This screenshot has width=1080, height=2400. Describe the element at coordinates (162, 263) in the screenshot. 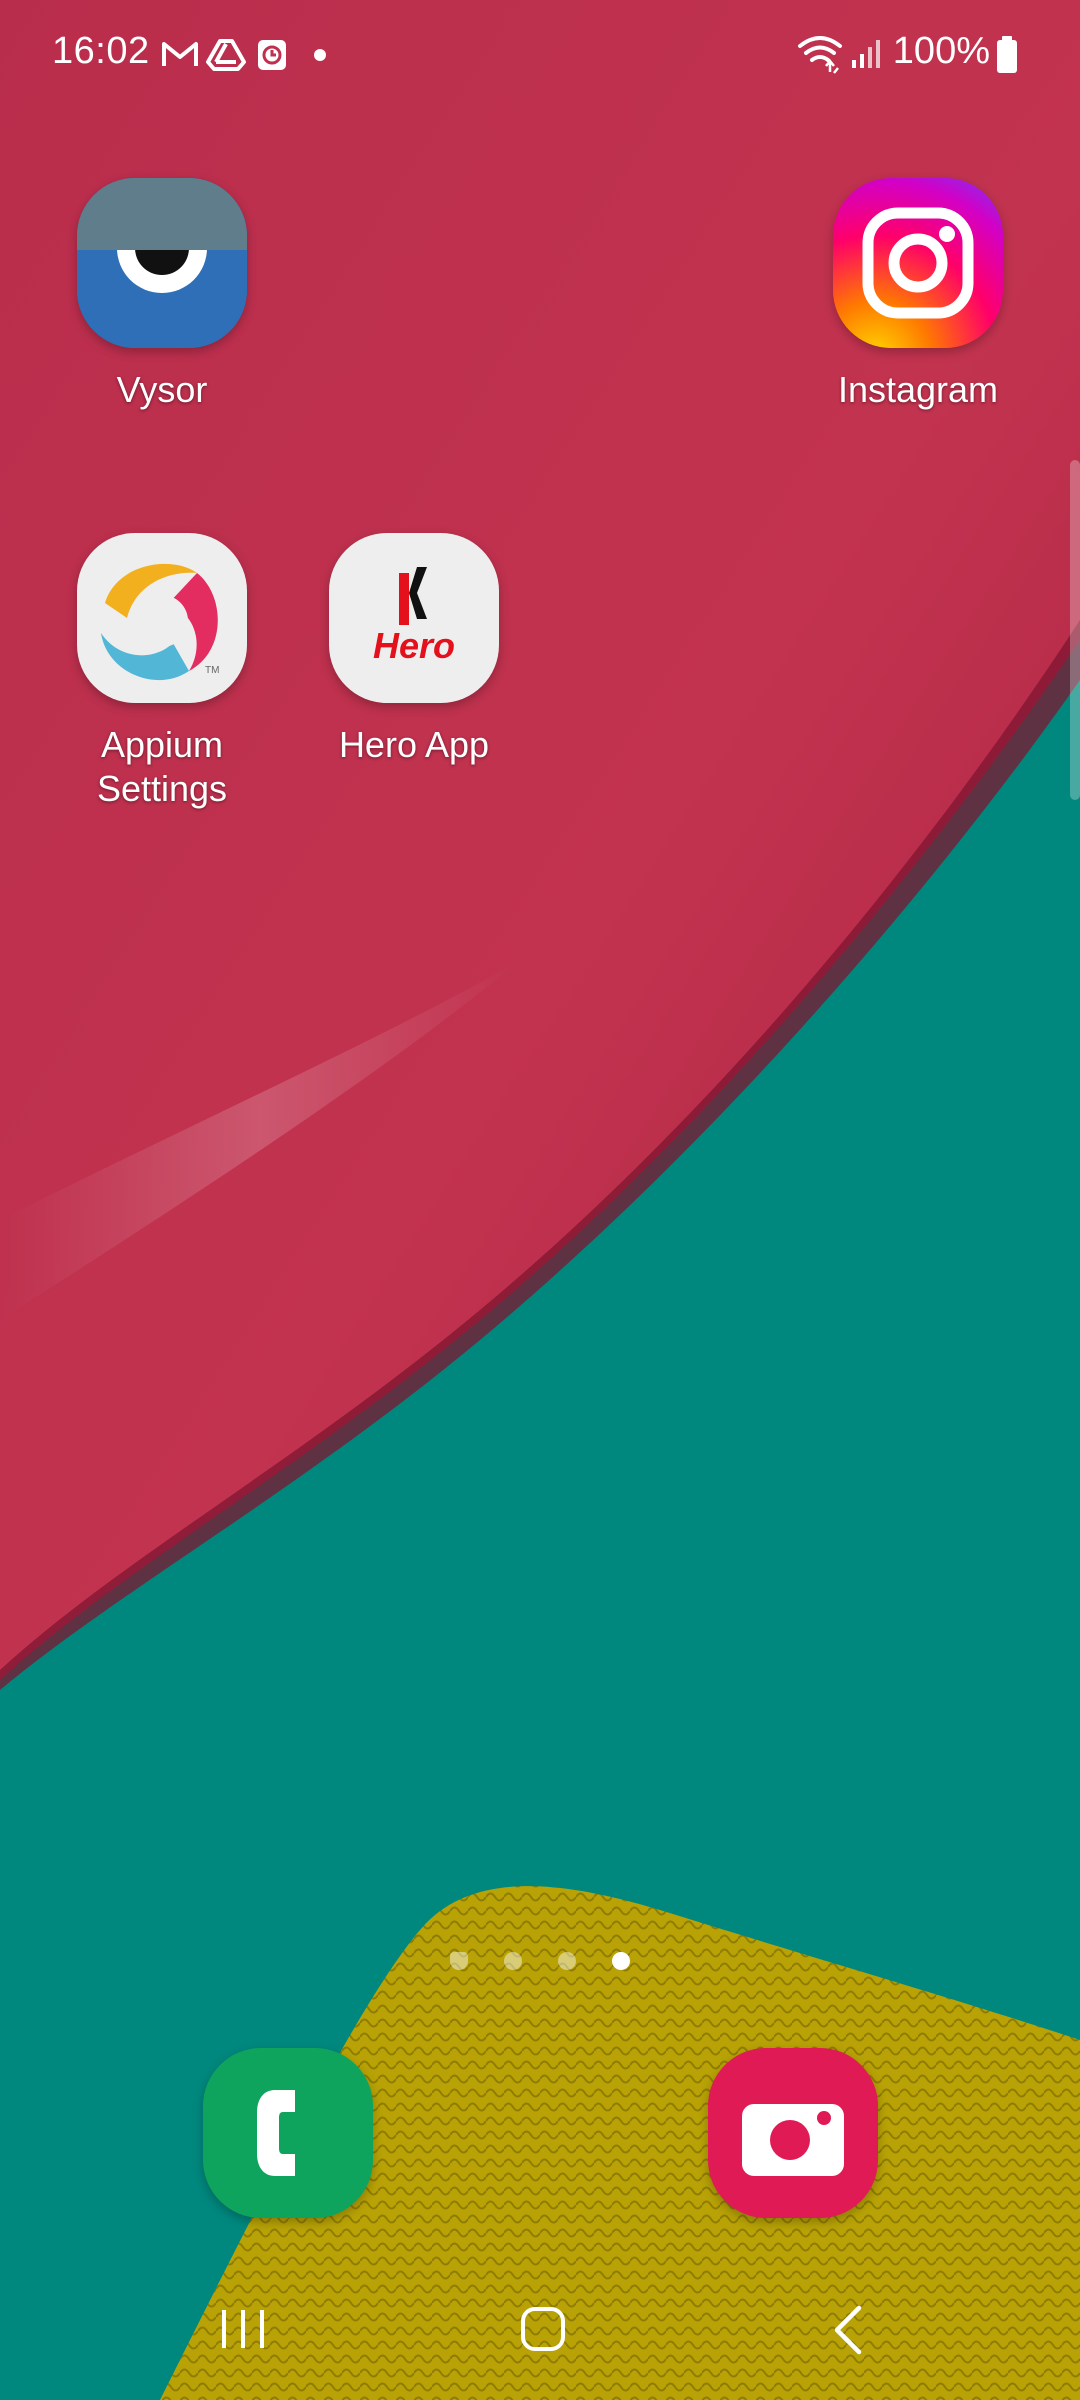

I see `vysor-icon` at that location.